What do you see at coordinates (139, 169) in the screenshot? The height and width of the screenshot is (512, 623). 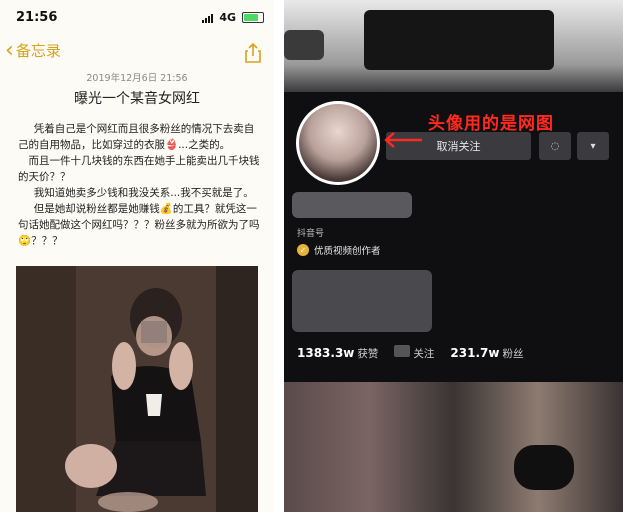 I see `note-paragraph: 而且一件十几块钱的东西在她手上能卖出几千块钱的天价？？` at bounding box center [139, 169].